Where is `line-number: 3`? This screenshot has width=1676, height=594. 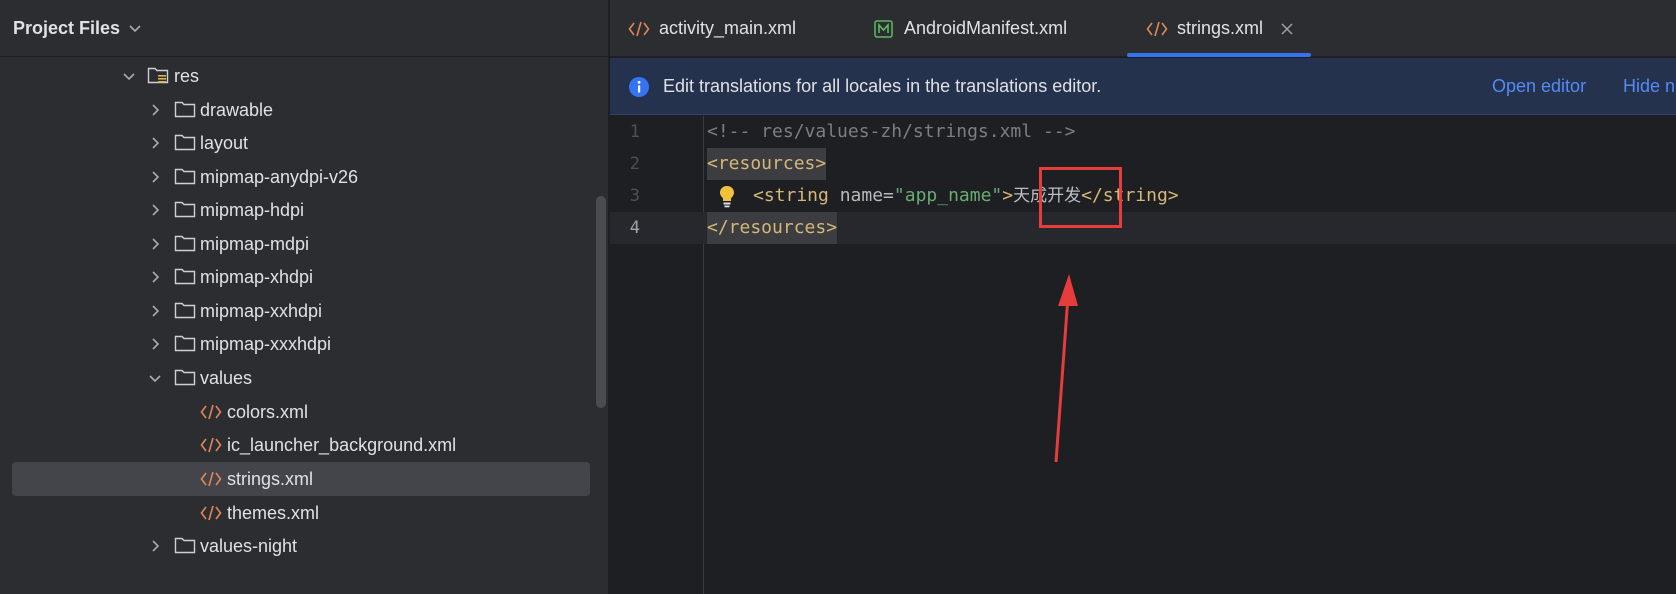
line-number: 3 is located at coordinates (634, 196).